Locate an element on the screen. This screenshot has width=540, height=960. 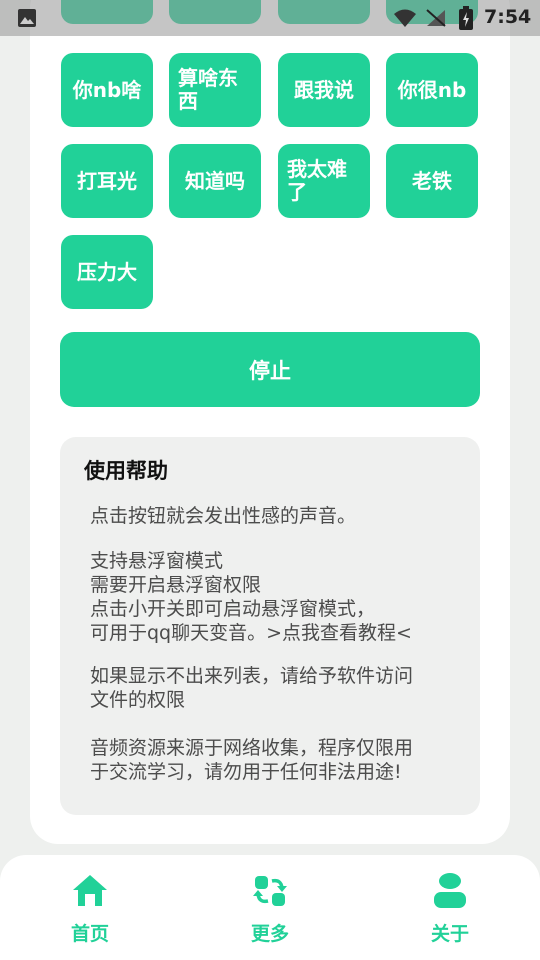
tab-home-label: 首页 is located at coordinates (89, 934).